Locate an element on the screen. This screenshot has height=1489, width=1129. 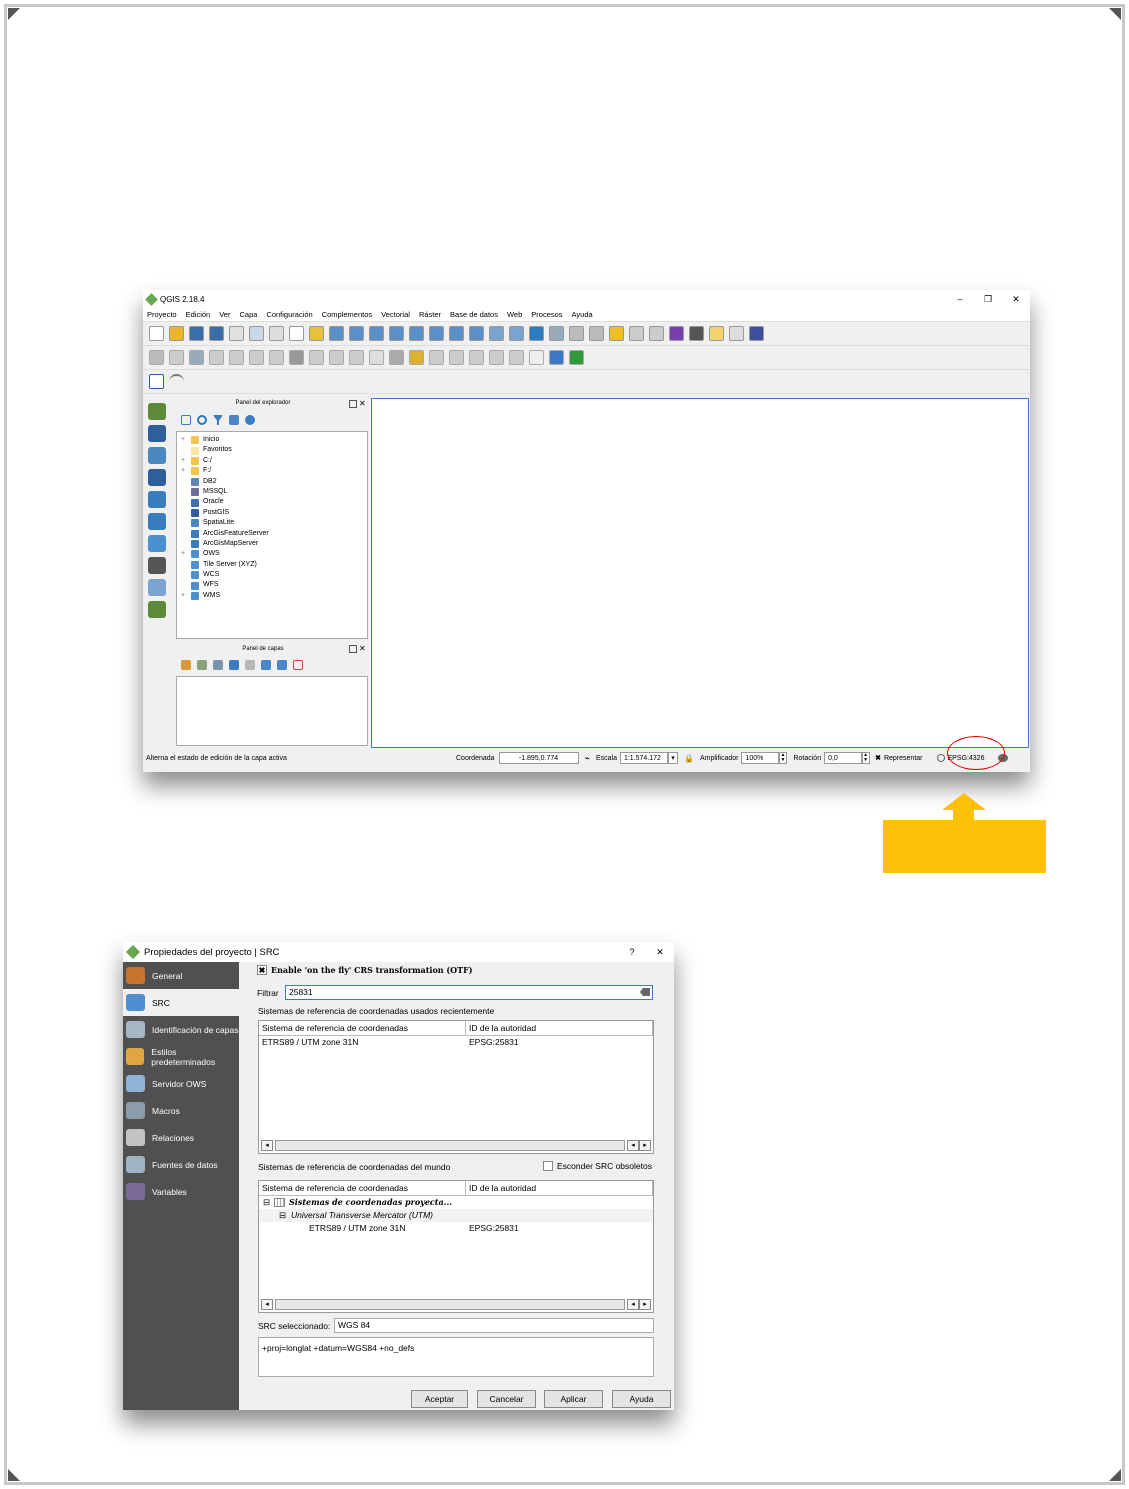
add-wcs-layer-icon is located at coordinates (157, 521).